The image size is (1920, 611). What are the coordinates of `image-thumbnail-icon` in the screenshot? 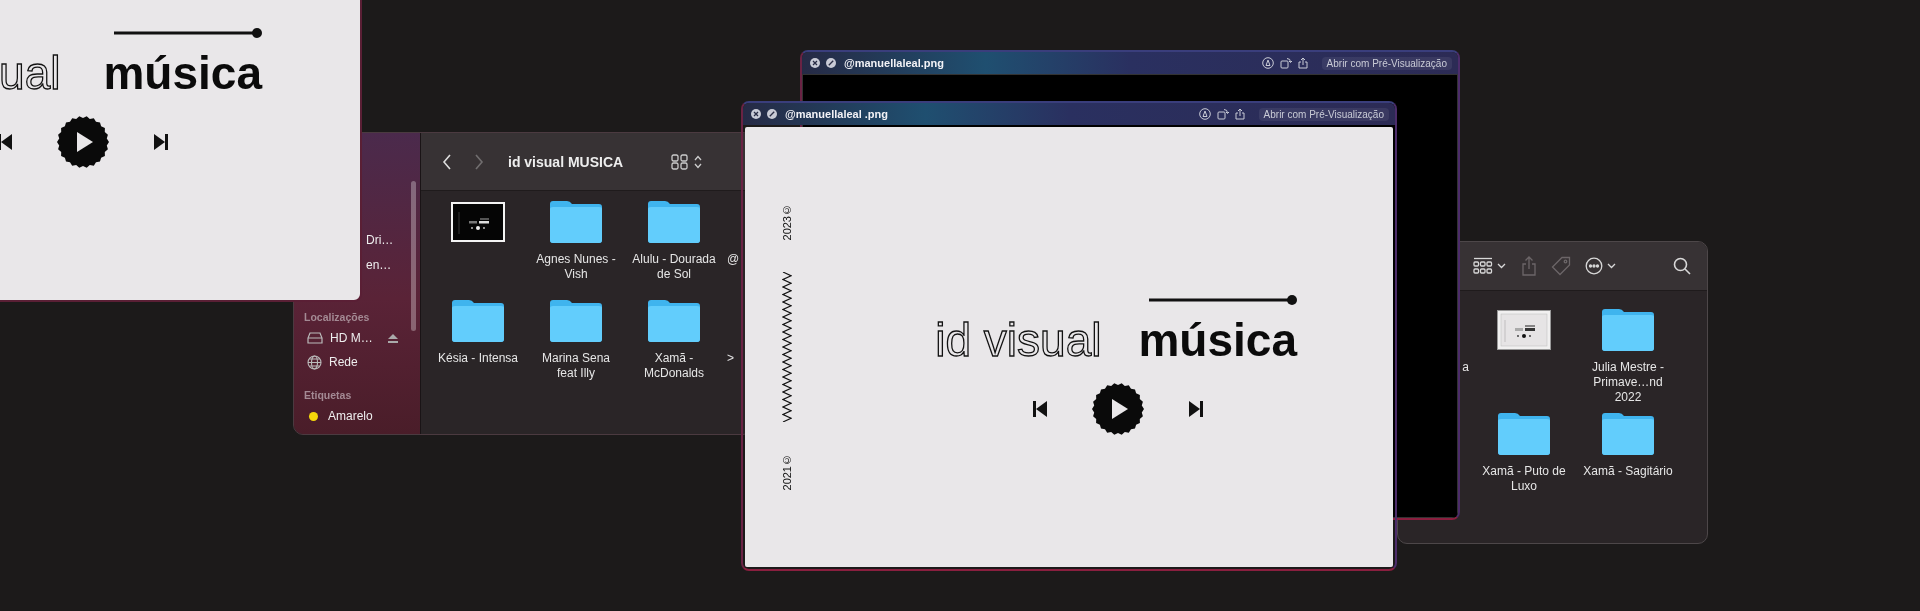 It's located at (1524, 330).